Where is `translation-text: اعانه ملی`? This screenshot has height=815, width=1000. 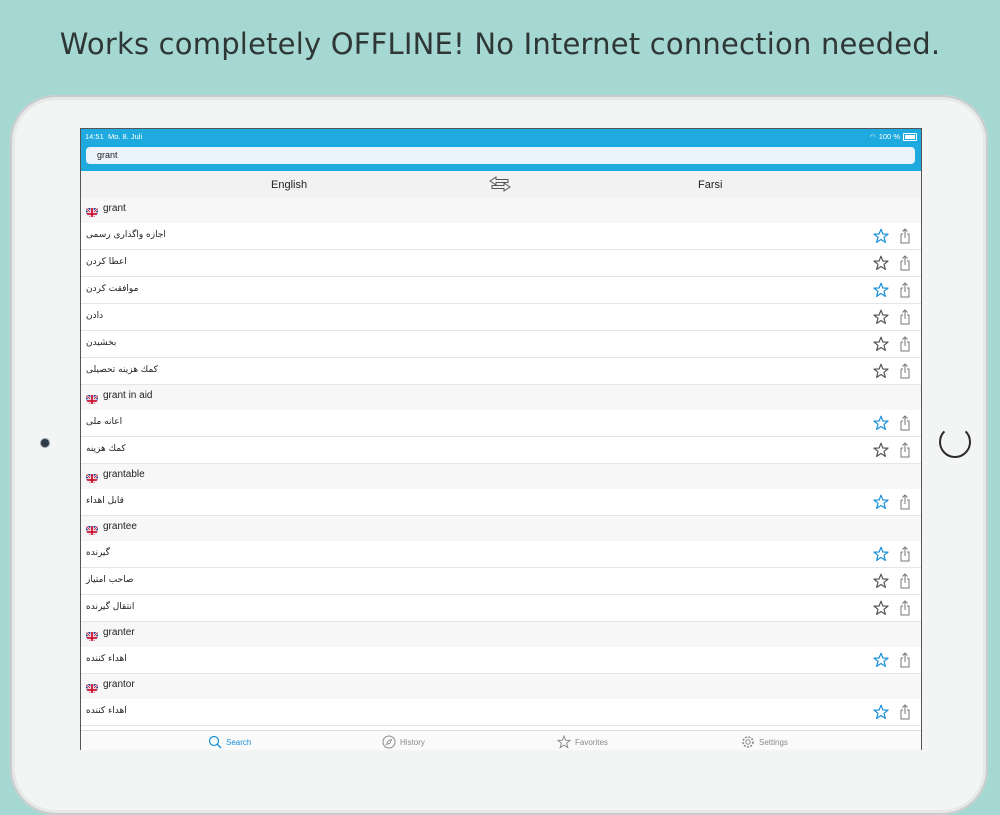
translation-text: اعانه ملی is located at coordinates (104, 422).